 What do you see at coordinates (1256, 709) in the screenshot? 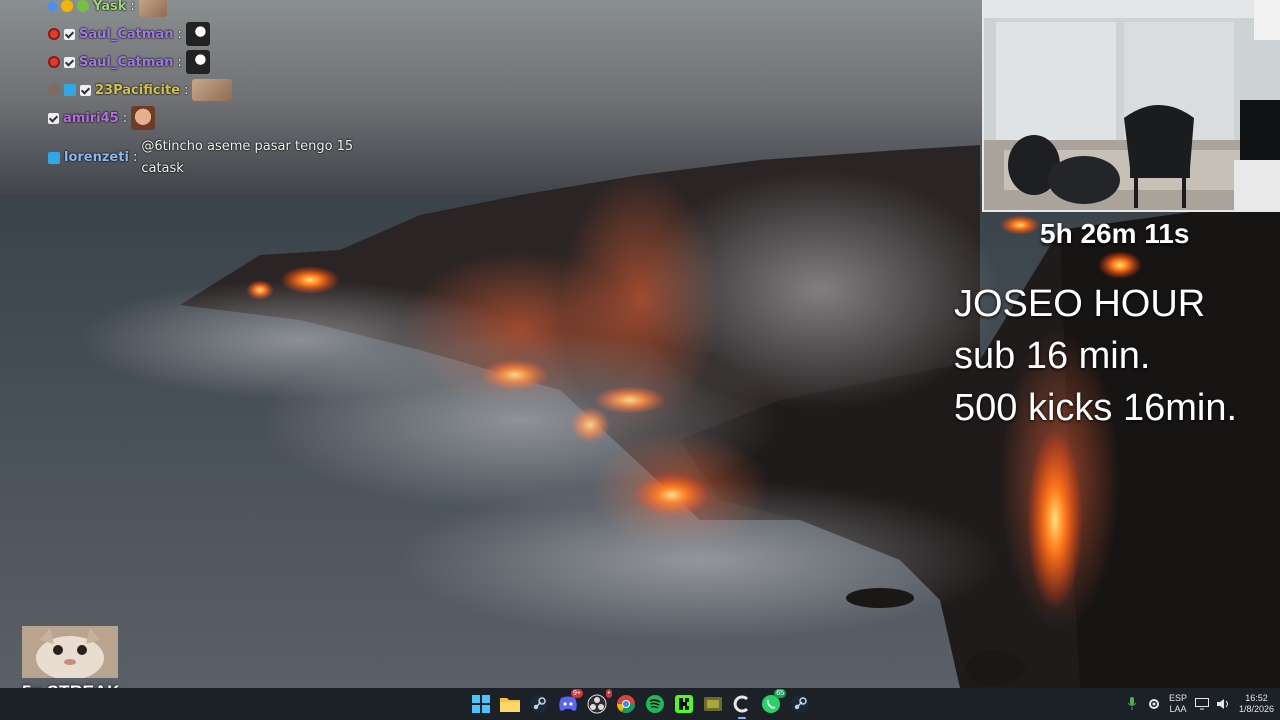
I see `clock-date: 1/8/2026` at bounding box center [1256, 709].